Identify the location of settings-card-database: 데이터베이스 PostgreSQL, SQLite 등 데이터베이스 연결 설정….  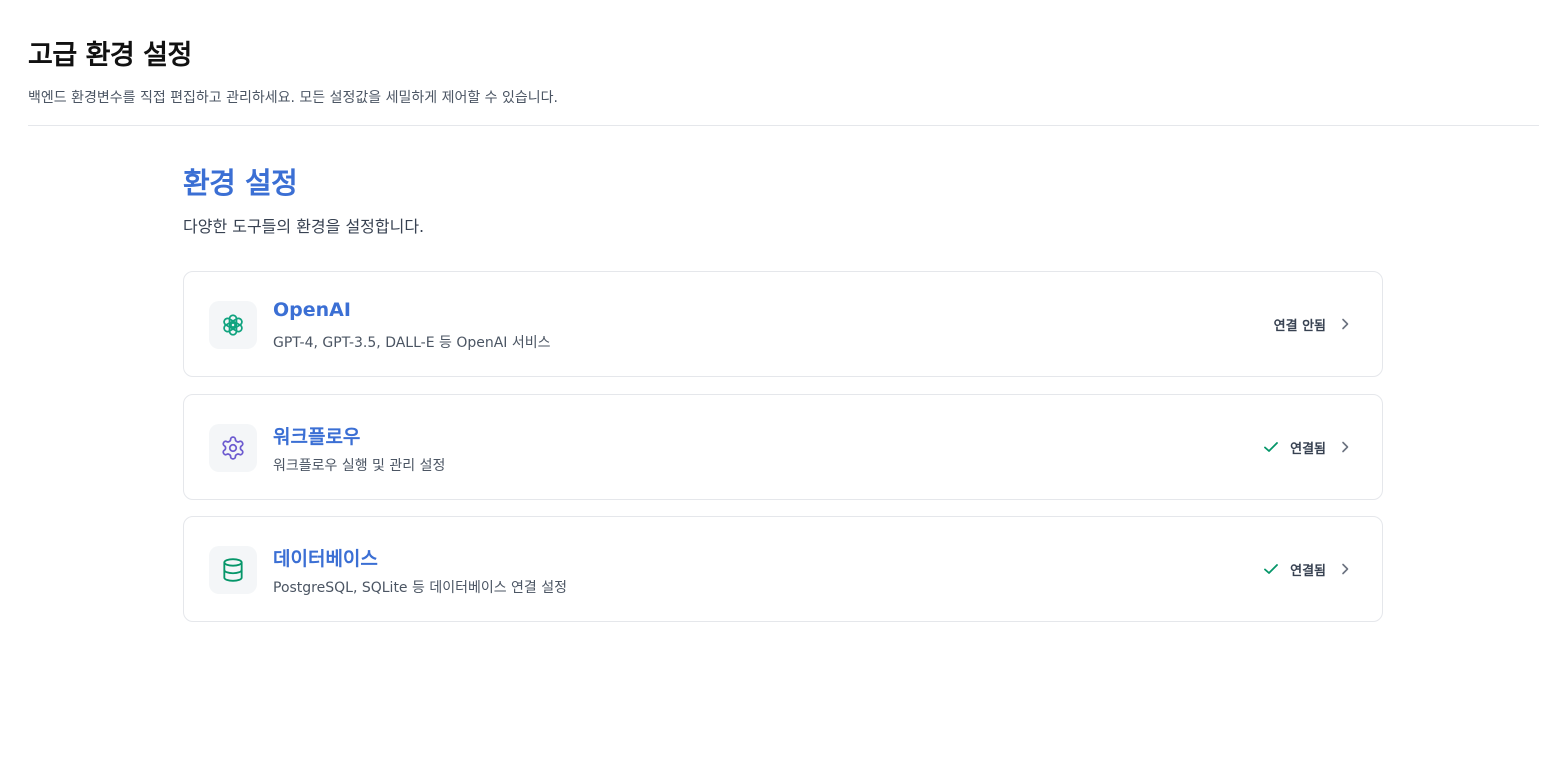
(783, 569).